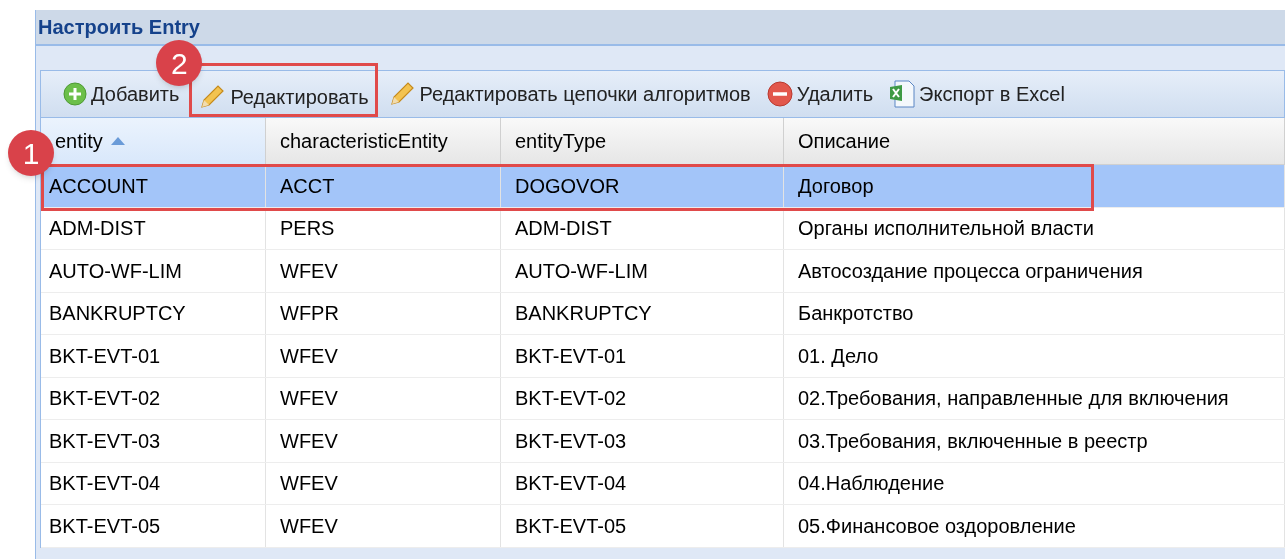 This screenshot has width=1285, height=559. I want to click on callout-number: 1, so click(31, 153).